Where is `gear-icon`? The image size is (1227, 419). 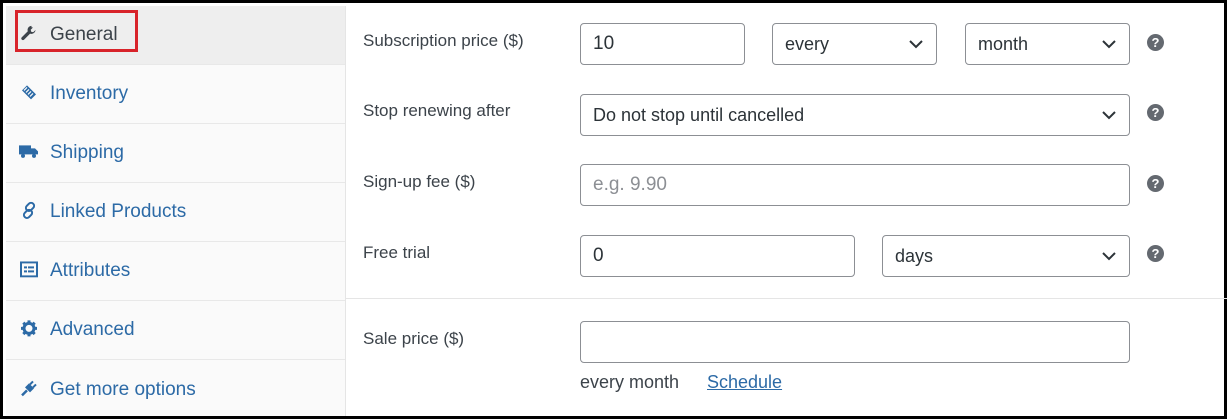
gear-icon is located at coordinates (29, 328).